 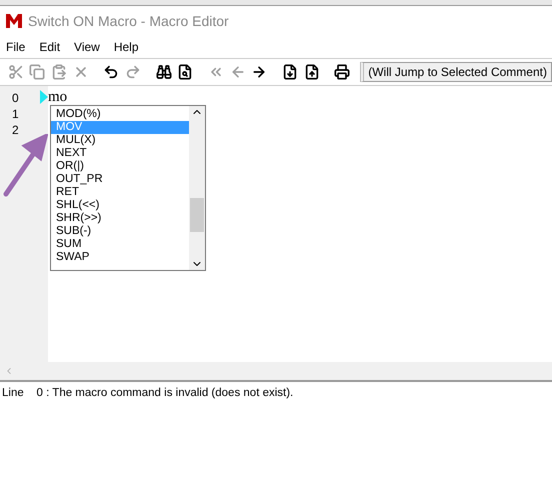 I want to click on vertical-scrollbar, so click(x=197, y=188).